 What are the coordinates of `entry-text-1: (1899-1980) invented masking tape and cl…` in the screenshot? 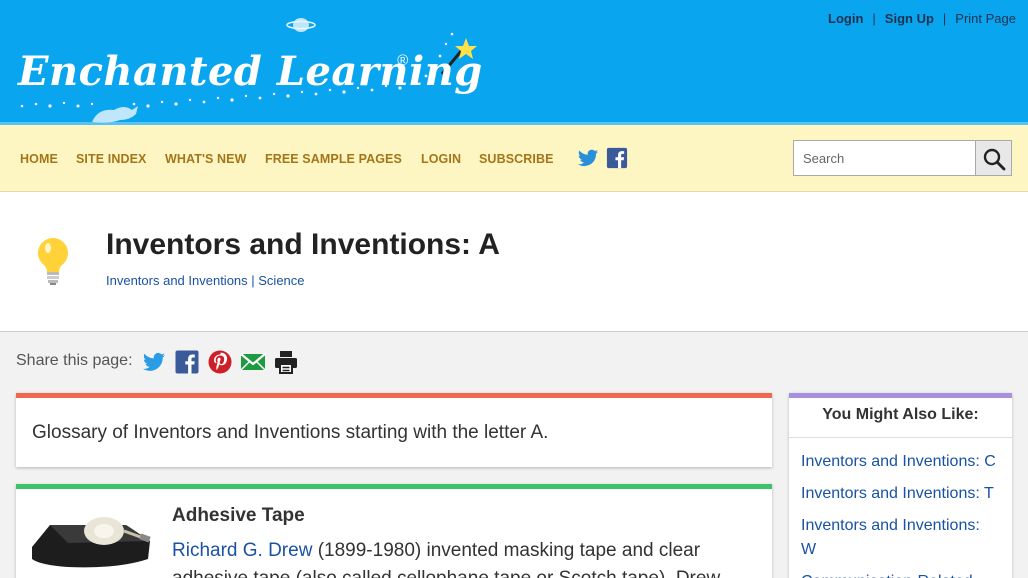 It's located at (506, 550).